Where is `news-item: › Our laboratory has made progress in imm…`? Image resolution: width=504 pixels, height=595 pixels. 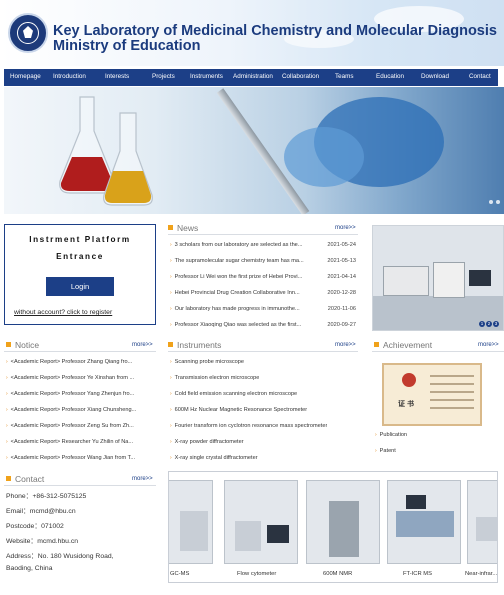
news-item: › Our laboratory has made progress in imm… is located at coordinates (263, 309).